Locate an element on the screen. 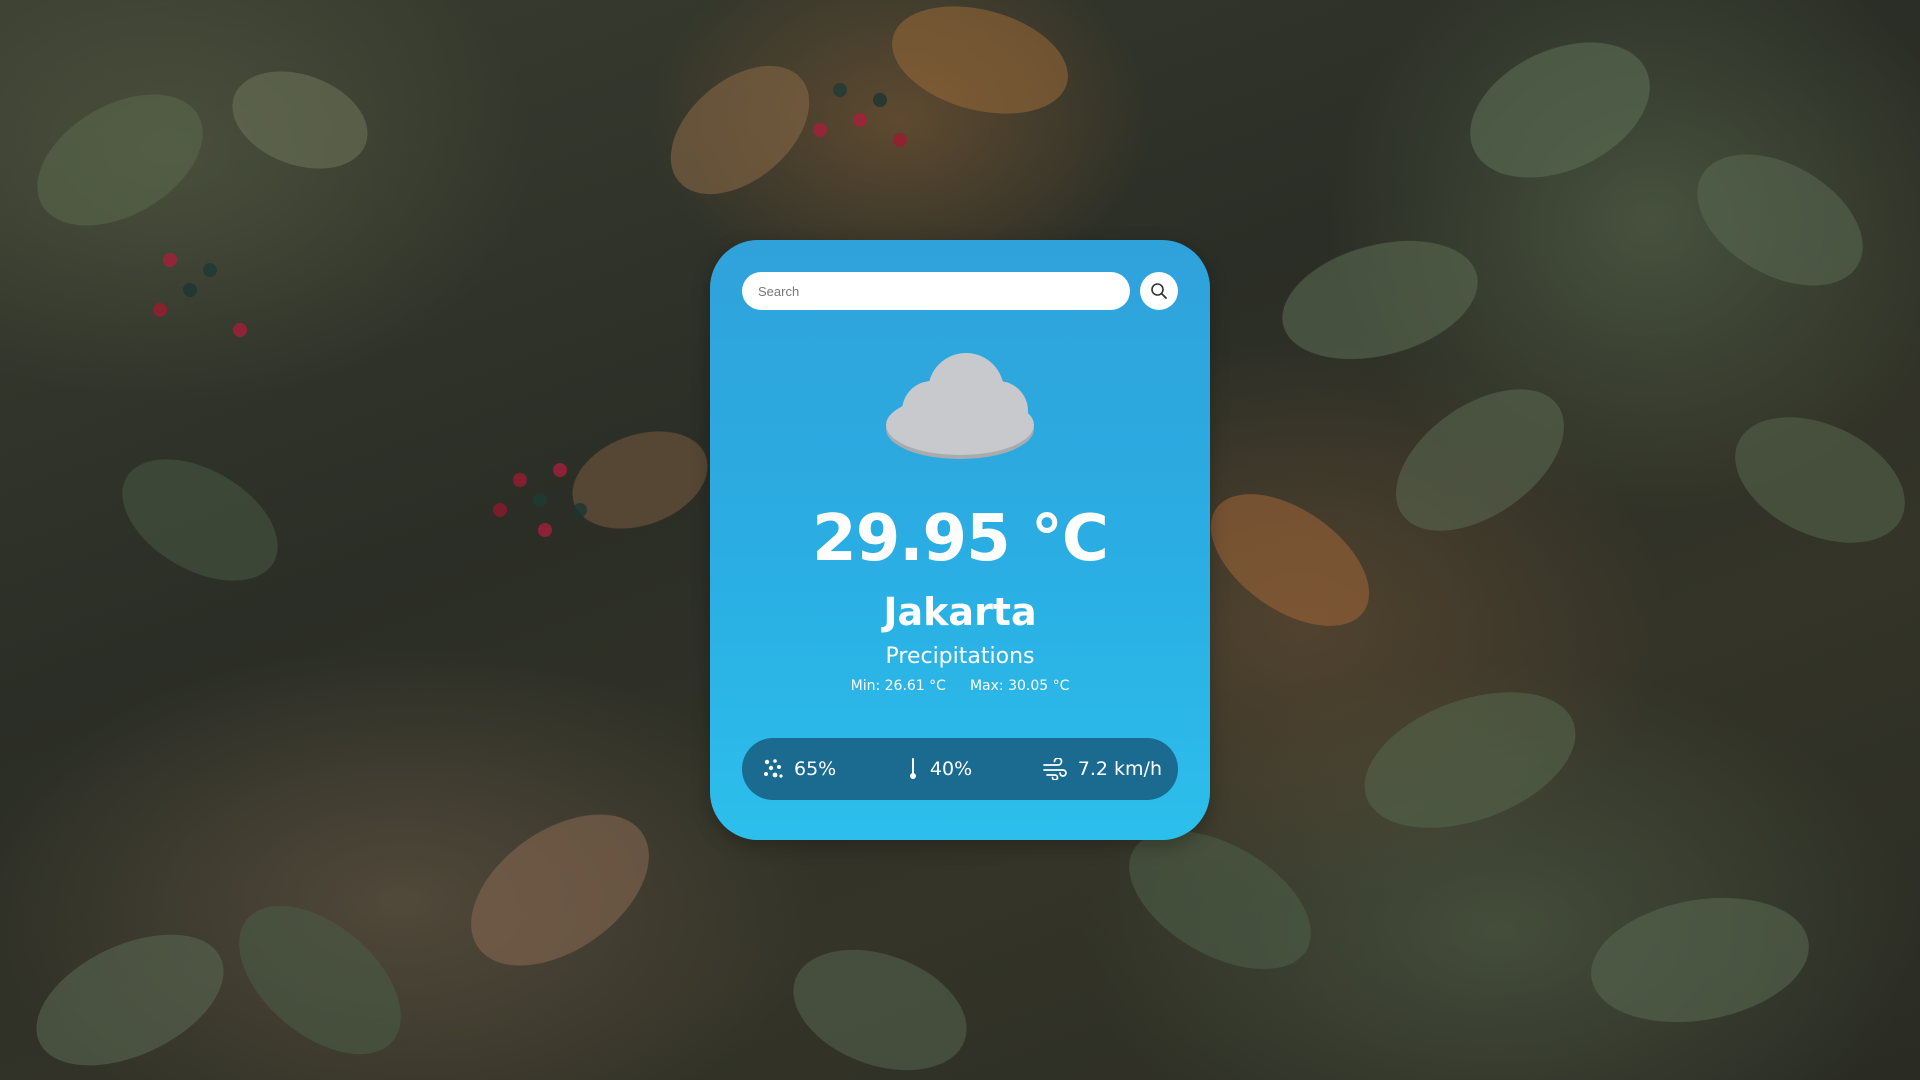 The width and height of the screenshot is (1920, 1080). wind-stat: 7.2 km/h is located at coordinates (1102, 769).